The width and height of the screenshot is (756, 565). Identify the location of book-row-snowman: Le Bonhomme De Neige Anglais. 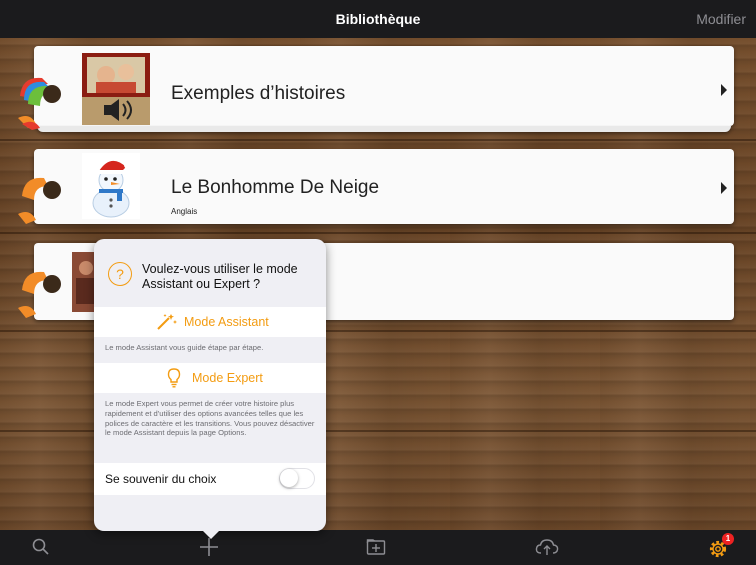
(384, 186).